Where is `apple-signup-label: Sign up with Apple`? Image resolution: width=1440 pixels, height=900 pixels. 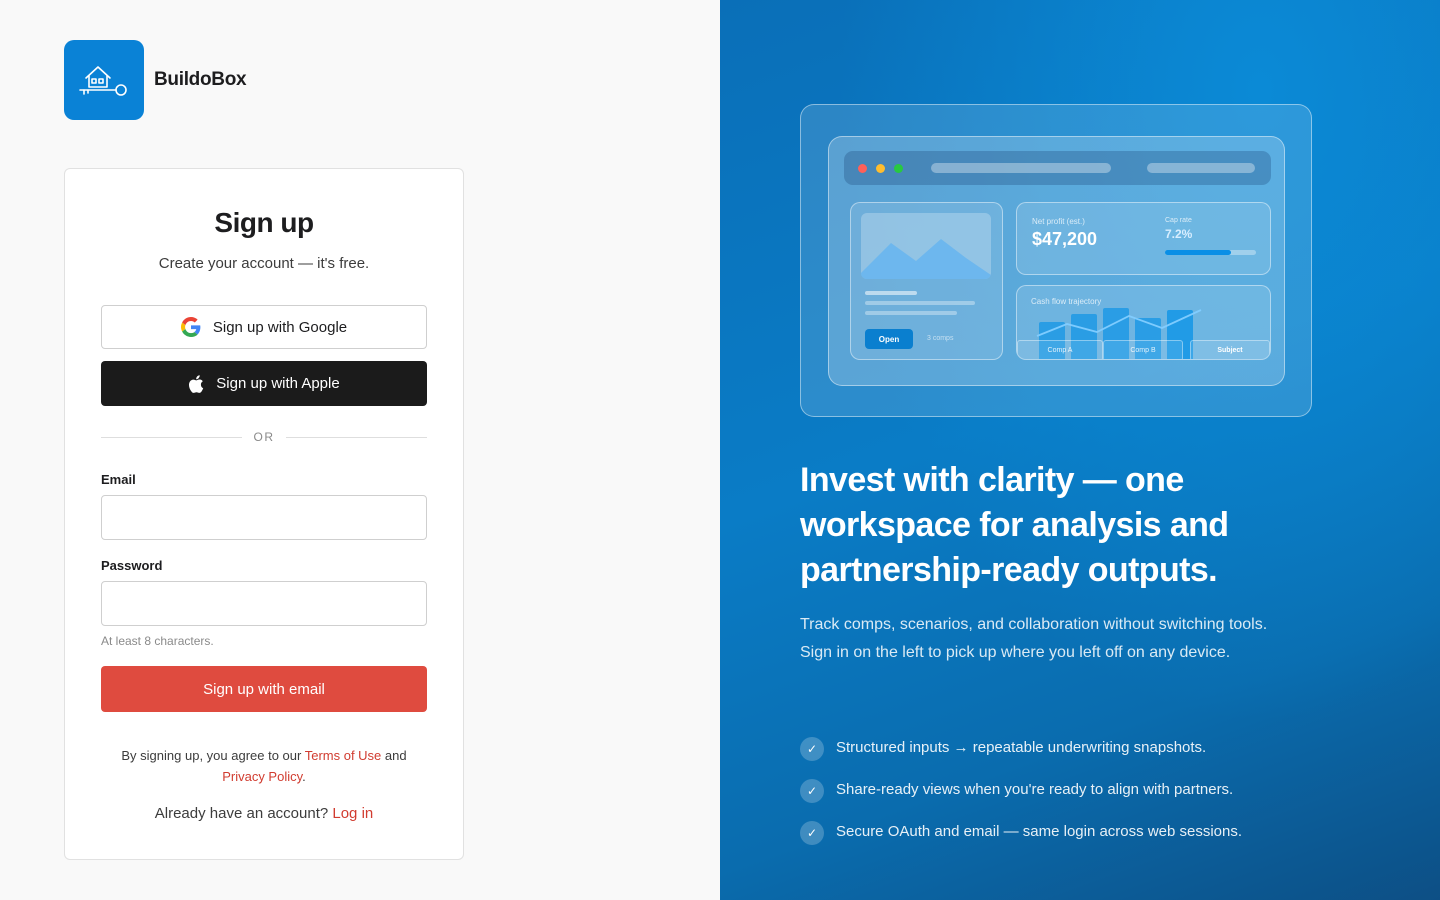
apple-signup-label: Sign up with Apple is located at coordinates (278, 383).